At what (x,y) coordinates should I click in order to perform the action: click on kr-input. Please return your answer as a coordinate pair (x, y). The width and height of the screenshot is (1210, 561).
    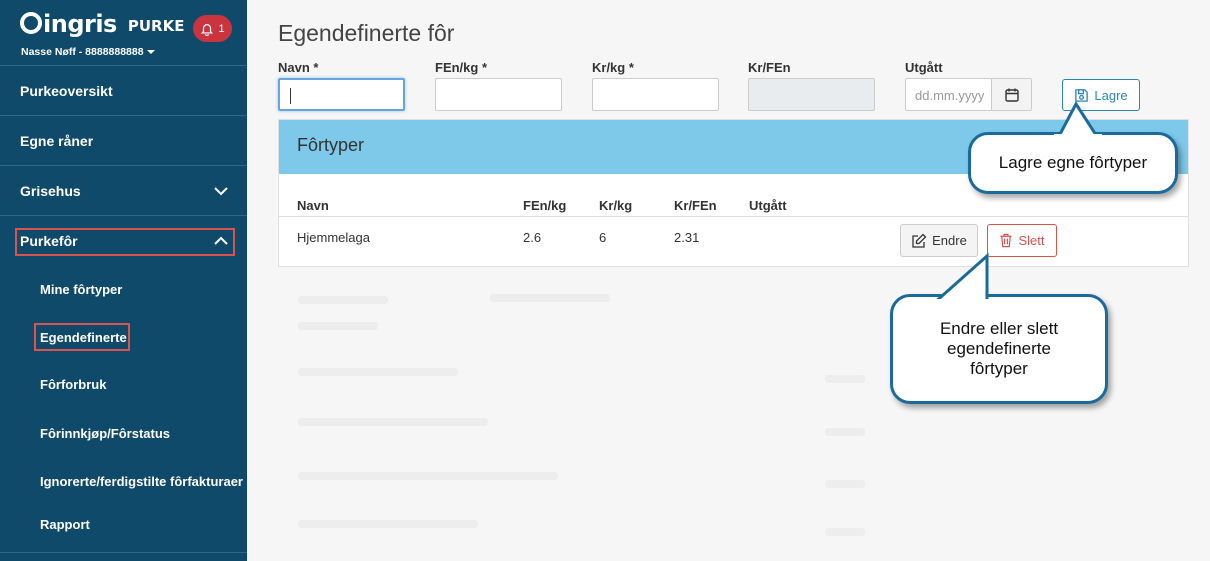
    Looking at the image, I should click on (655, 94).